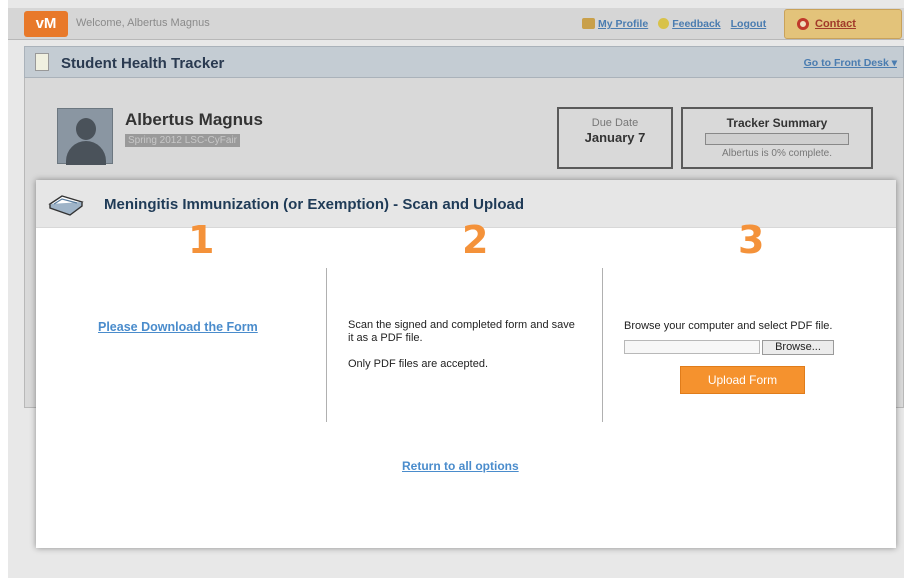 This screenshot has height=578, width=912. I want to click on my-profile-link: My Profile, so click(623, 24).